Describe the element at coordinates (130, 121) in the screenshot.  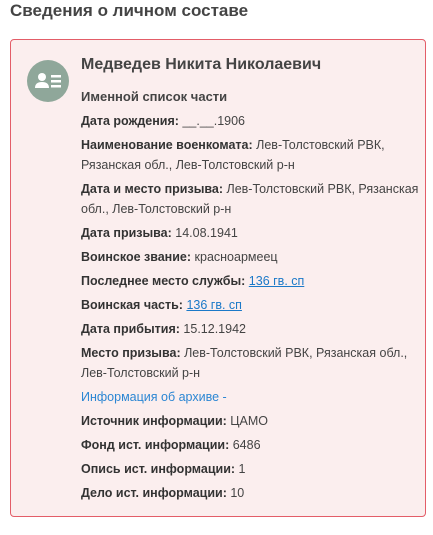
I see `field-label: Дата рождения:` at that location.